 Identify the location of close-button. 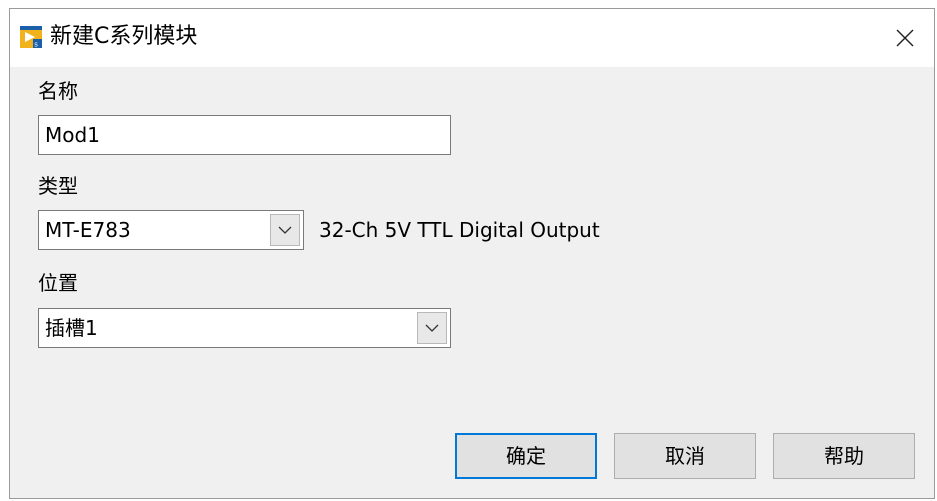
(905, 38).